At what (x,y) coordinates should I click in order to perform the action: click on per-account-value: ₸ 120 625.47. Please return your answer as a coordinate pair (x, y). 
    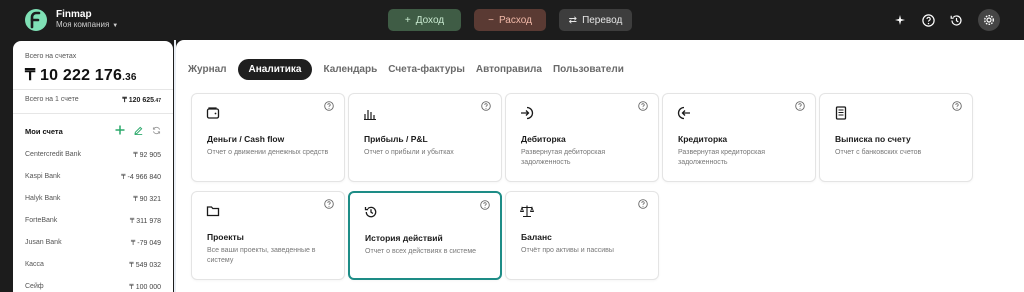
    Looking at the image, I should click on (141, 100).